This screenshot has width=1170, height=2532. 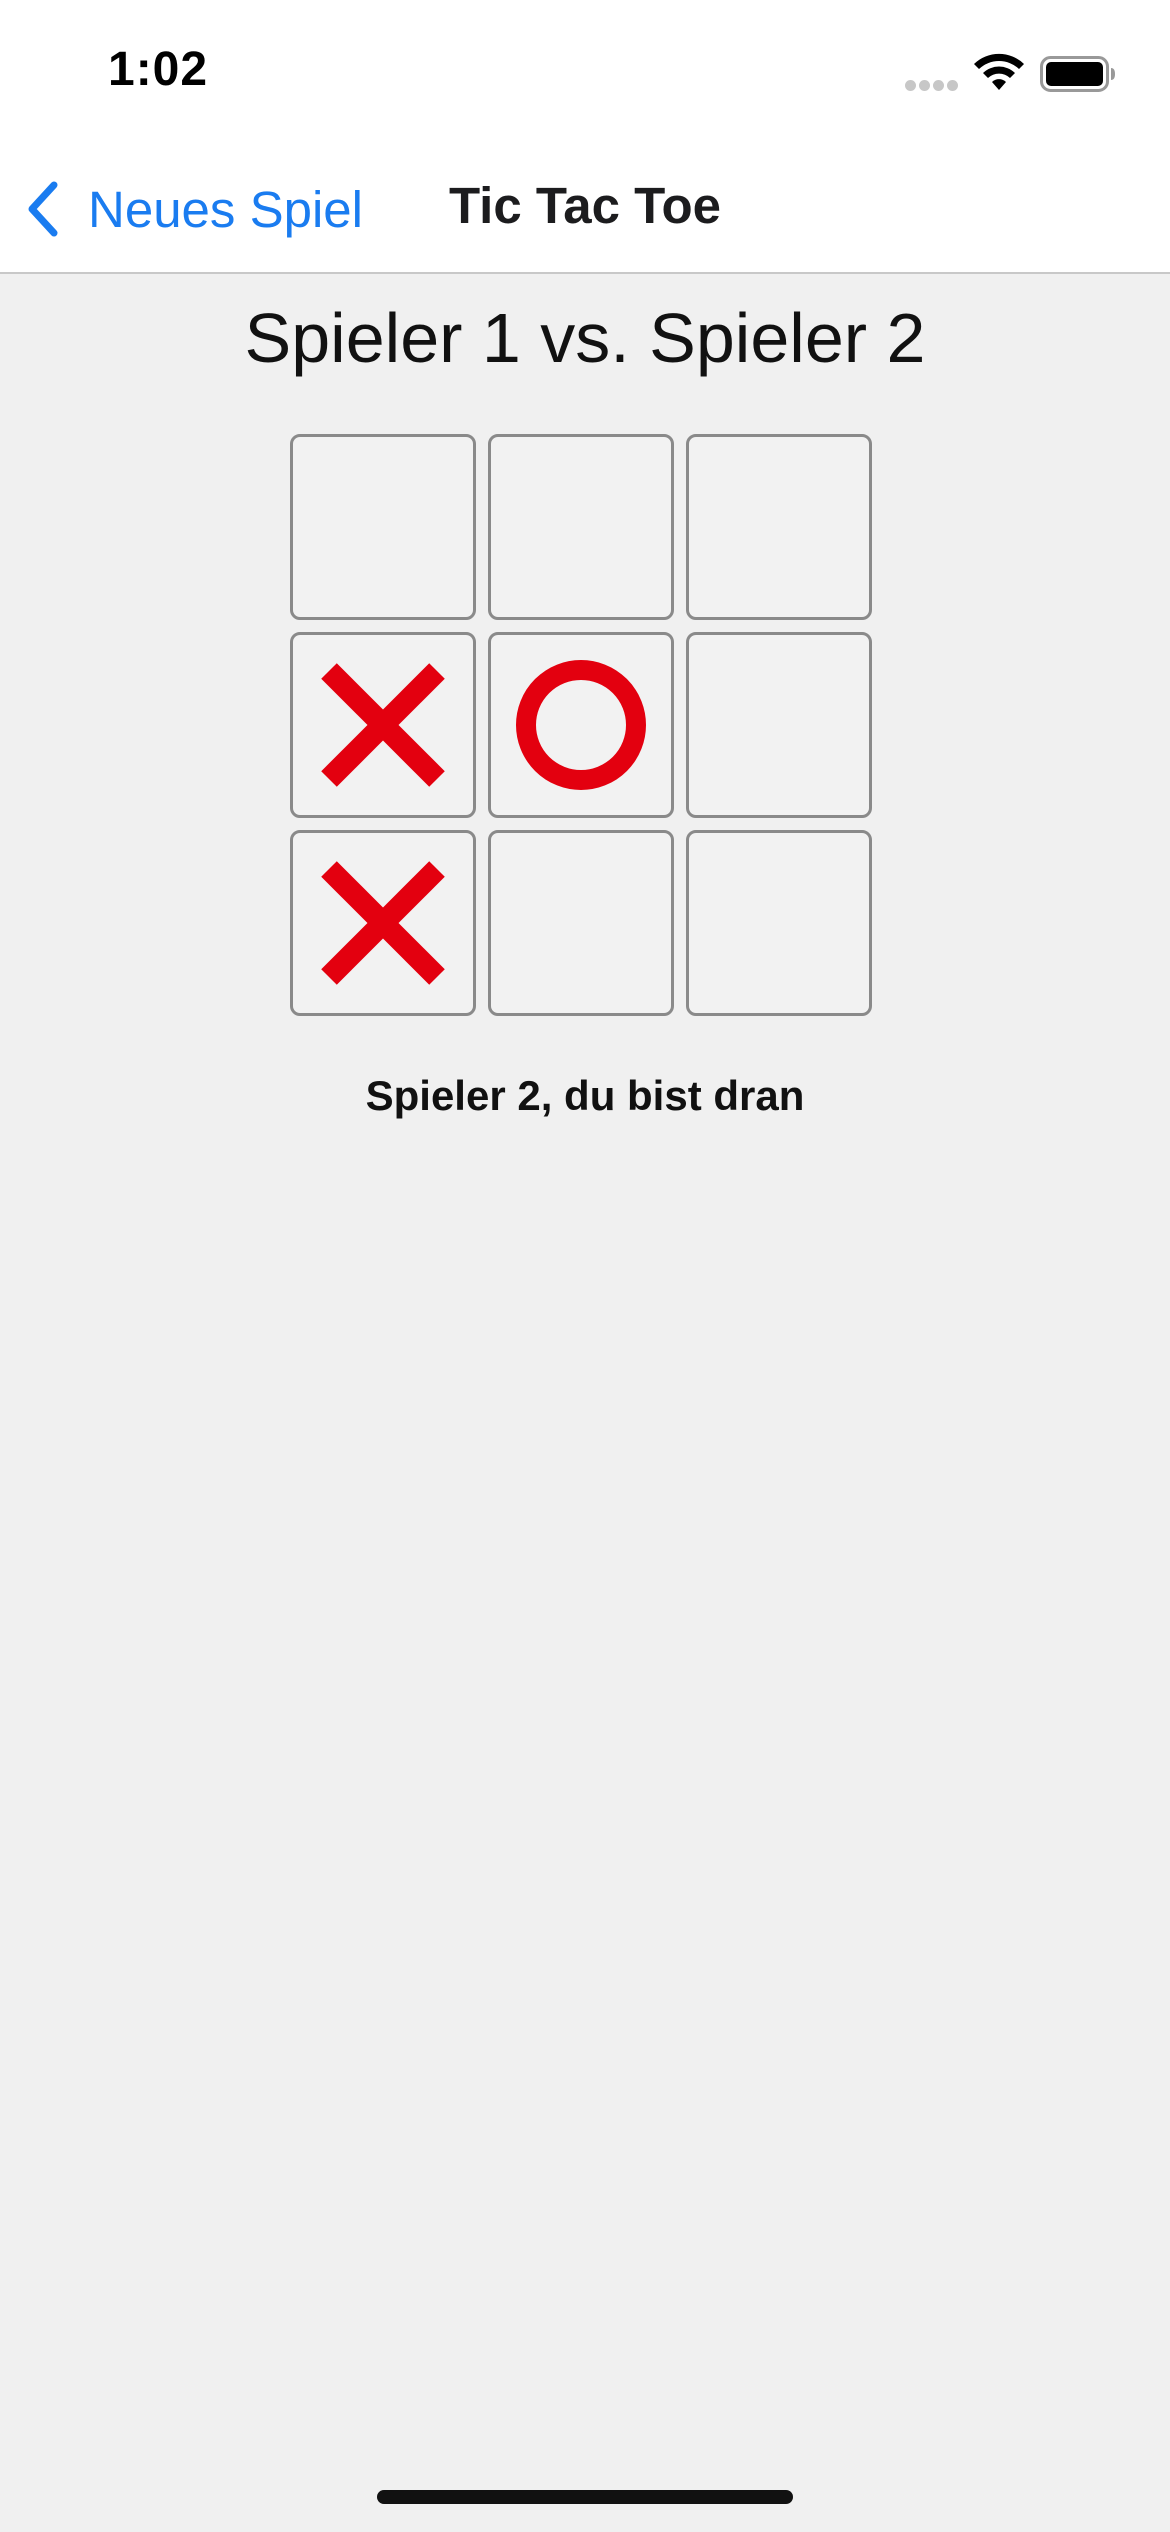 I want to click on status-bar: 1:02, so click(x=585, y=75).